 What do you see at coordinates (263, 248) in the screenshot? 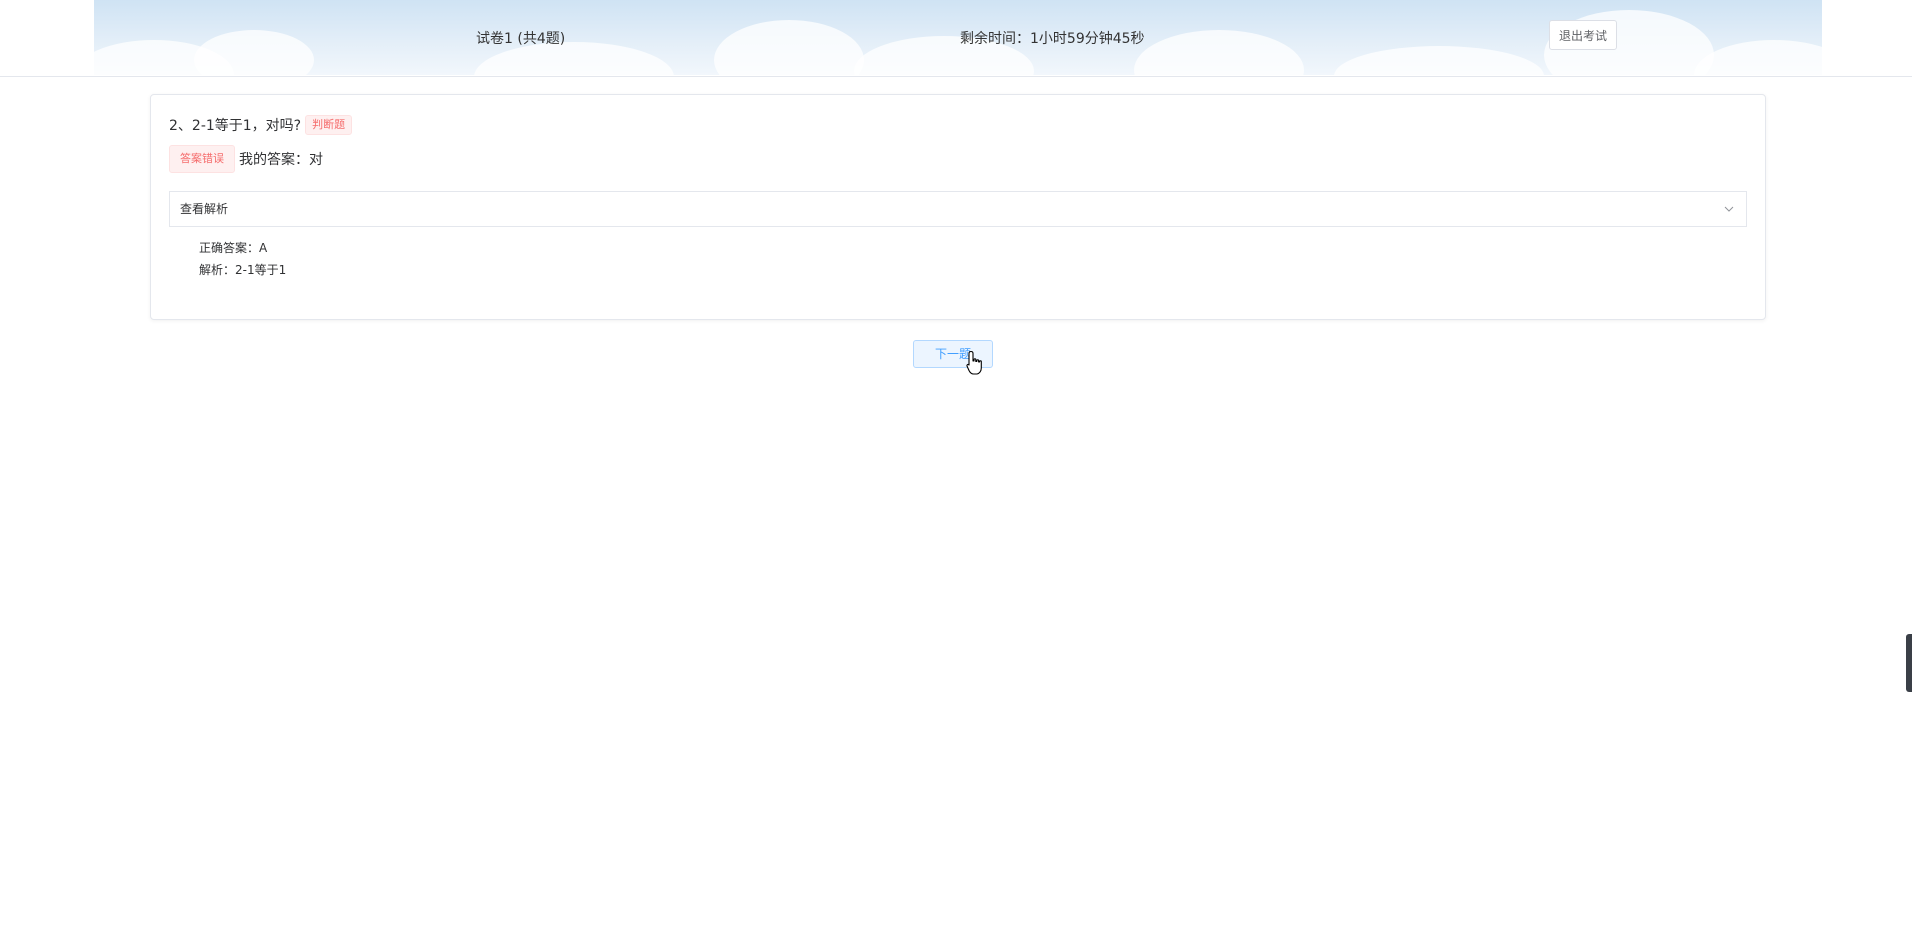
I see `correct-answer-value: A` at bounding box center [263, 248].